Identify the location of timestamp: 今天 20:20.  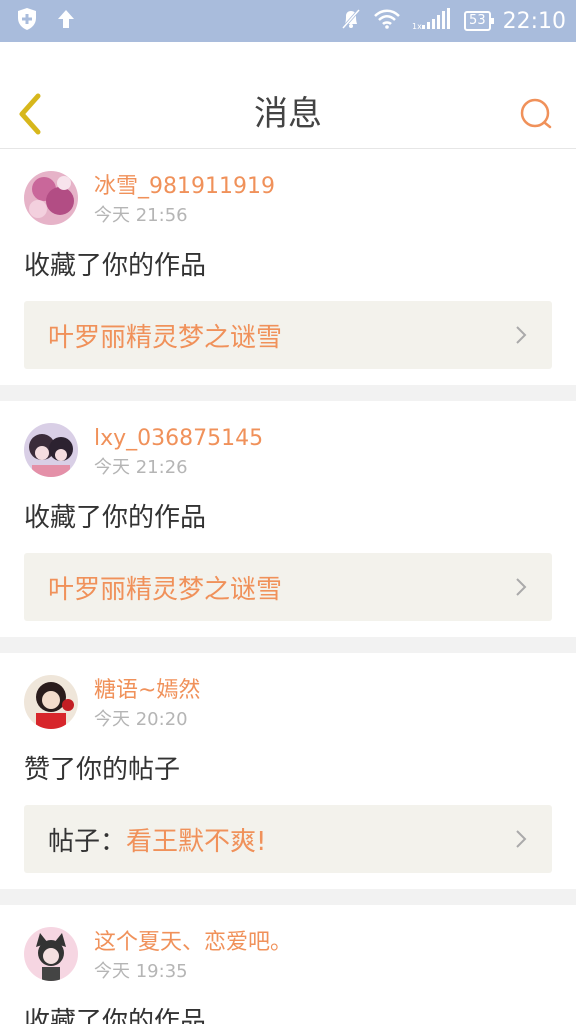
(141, 719).